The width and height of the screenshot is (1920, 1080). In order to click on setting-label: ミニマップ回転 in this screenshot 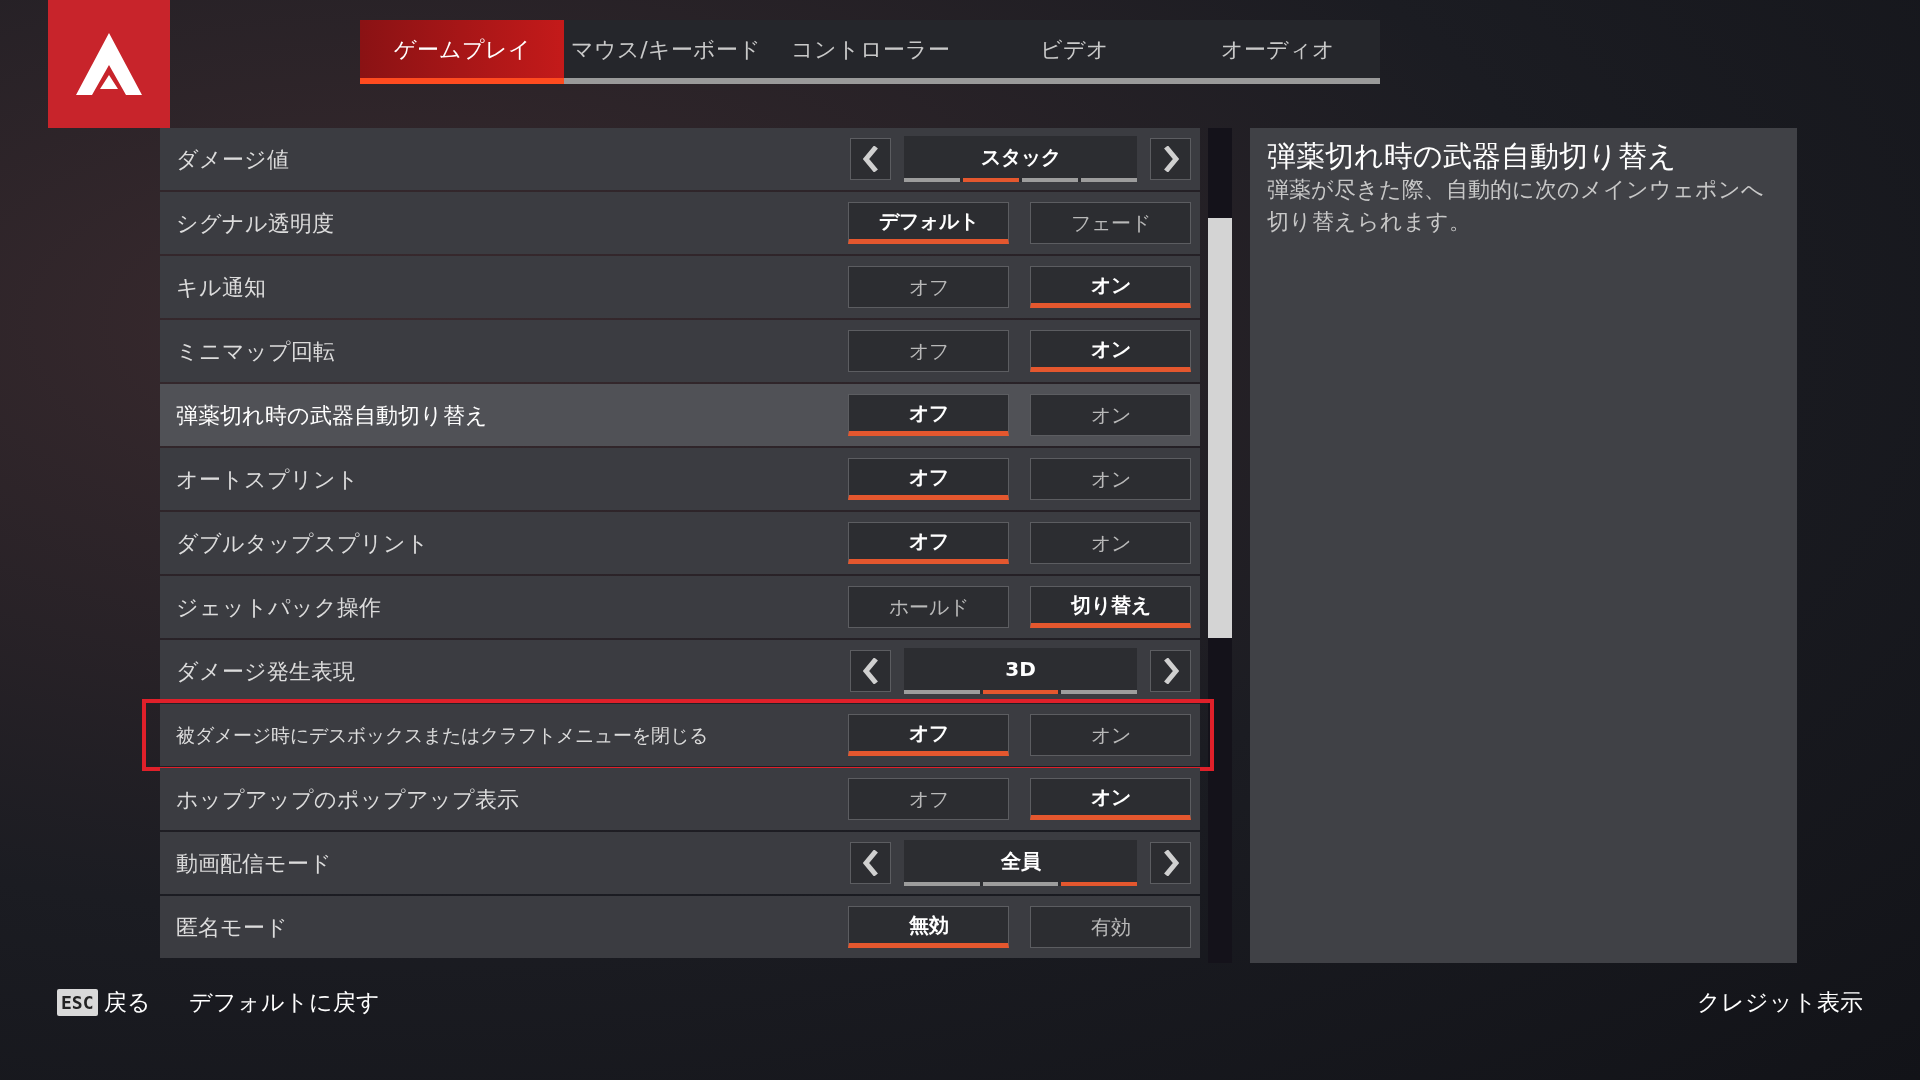, I will do `click(255, 351)`.